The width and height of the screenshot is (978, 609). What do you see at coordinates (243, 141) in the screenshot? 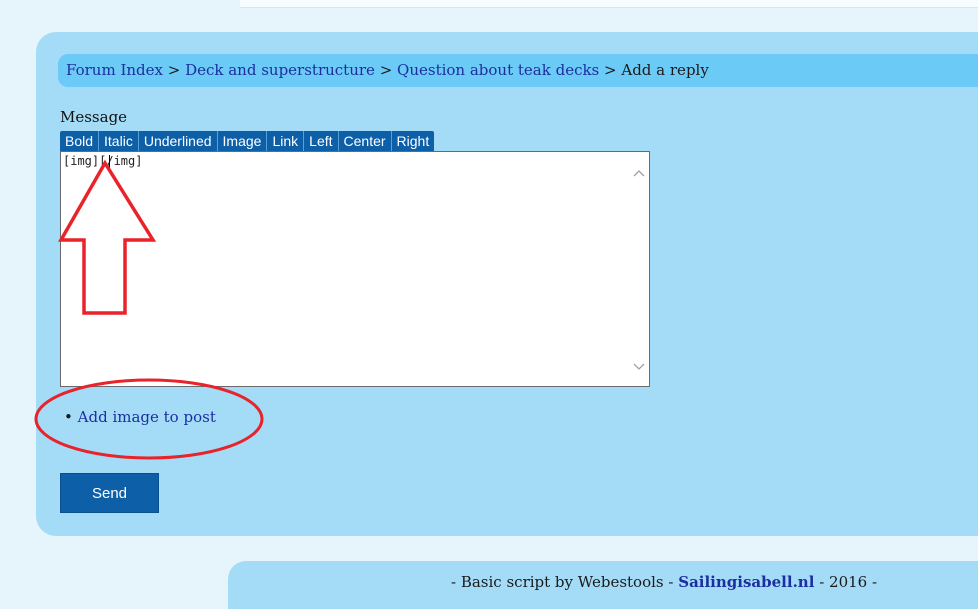
I see `image-button: Image` at bounding box center [243, 141].